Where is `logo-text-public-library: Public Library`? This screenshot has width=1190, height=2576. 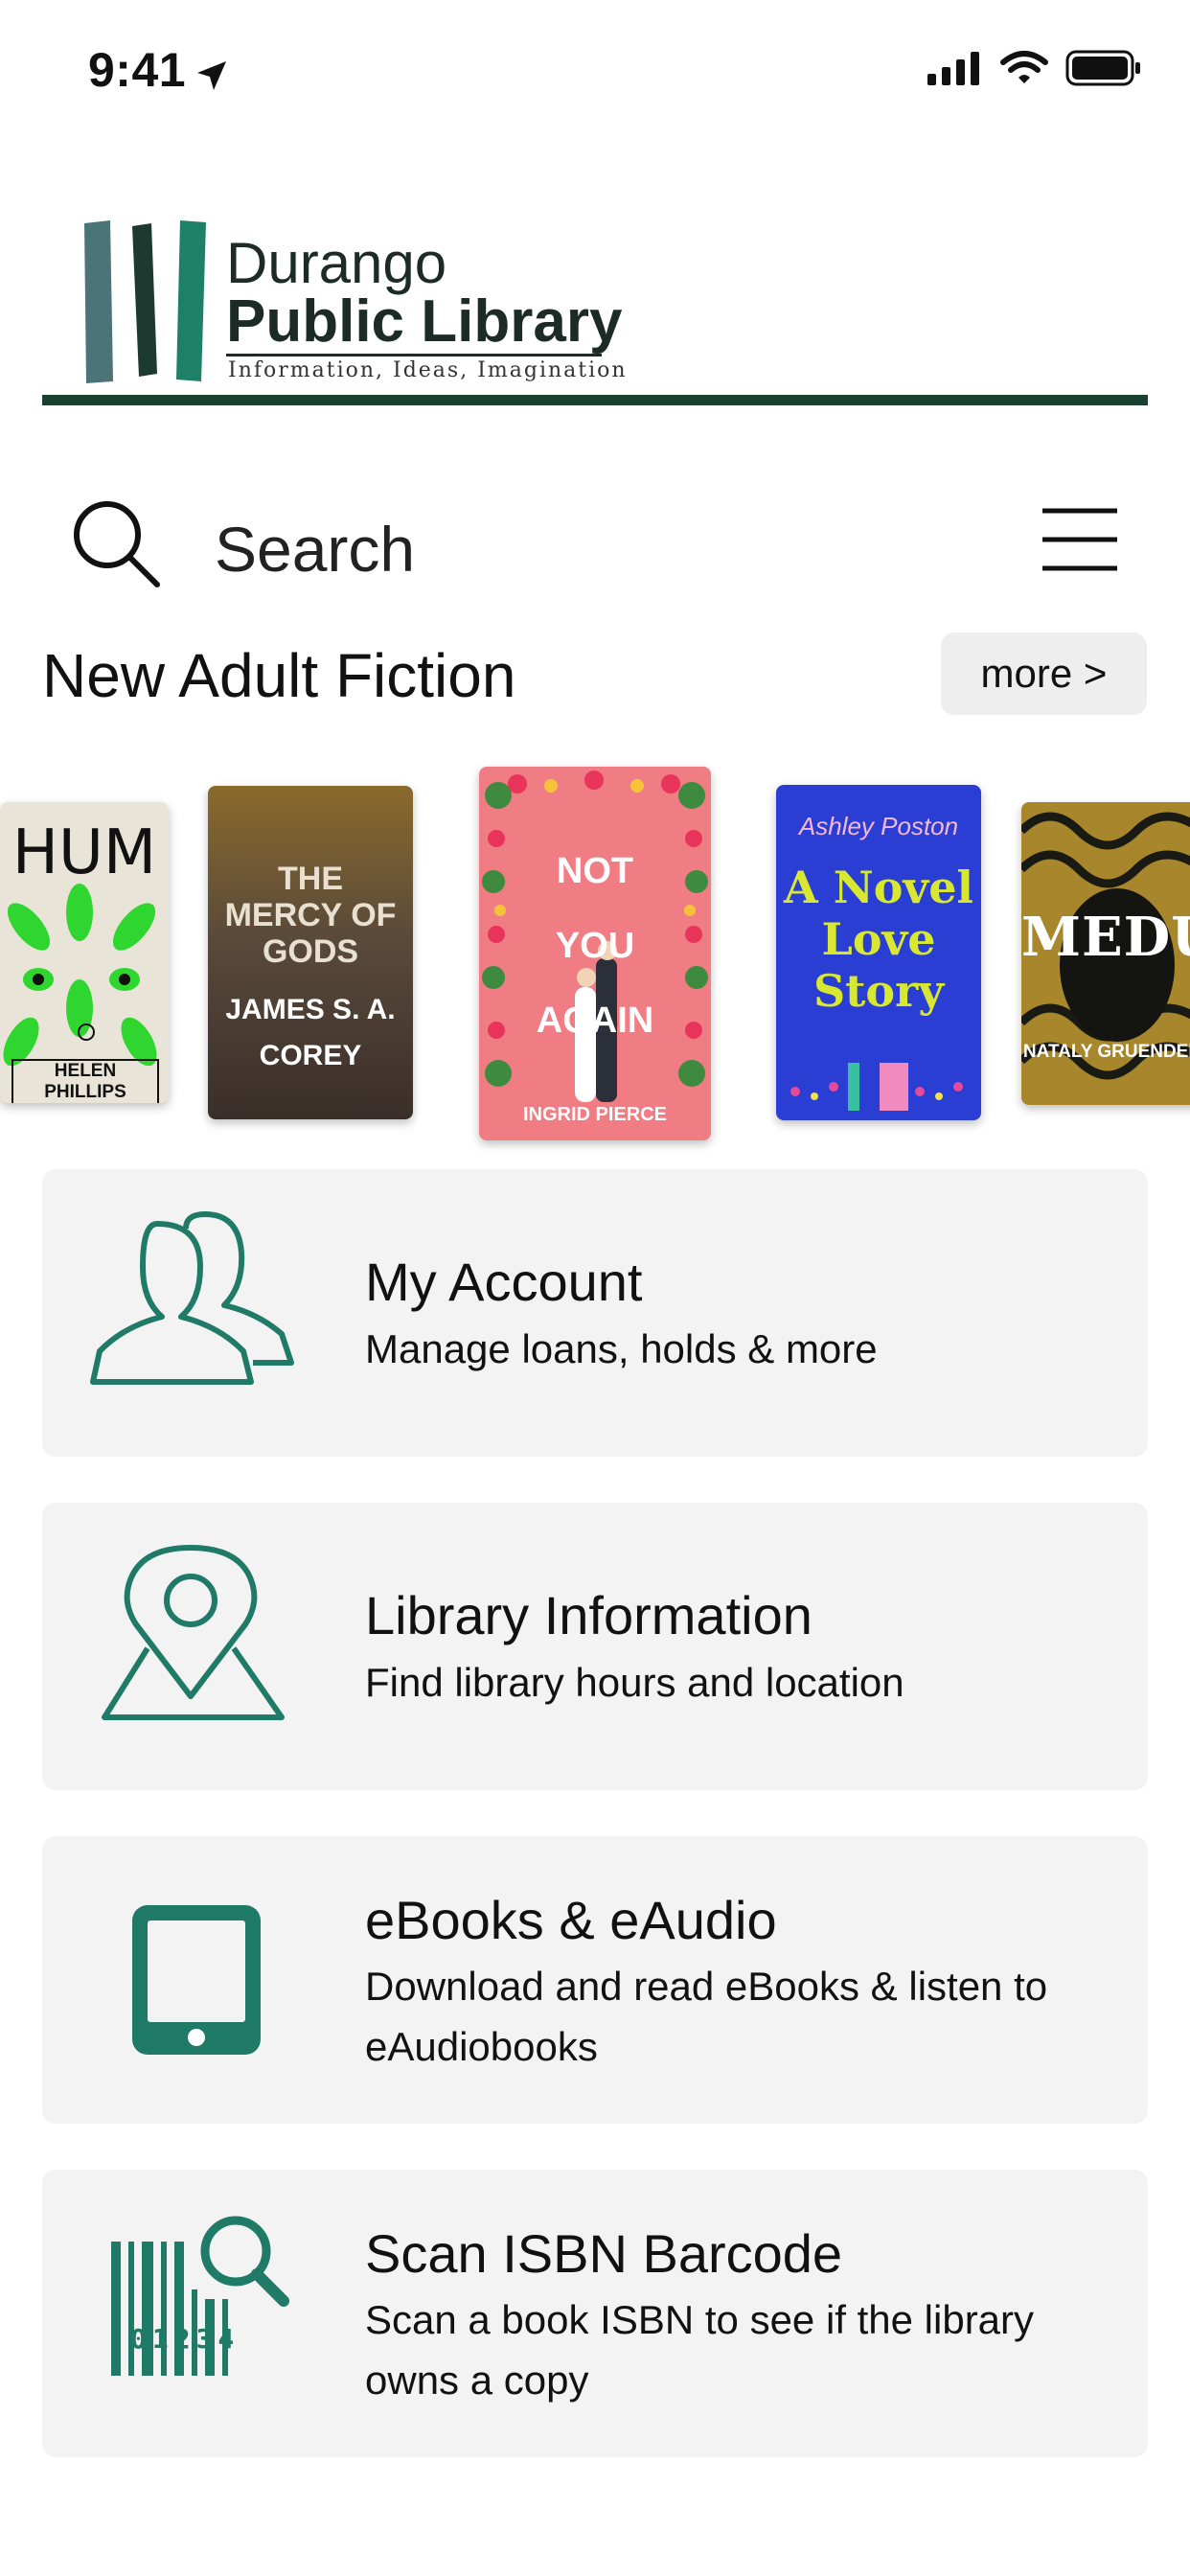
logo-text-public-library: Public Library is located at coordinates (425, 321).